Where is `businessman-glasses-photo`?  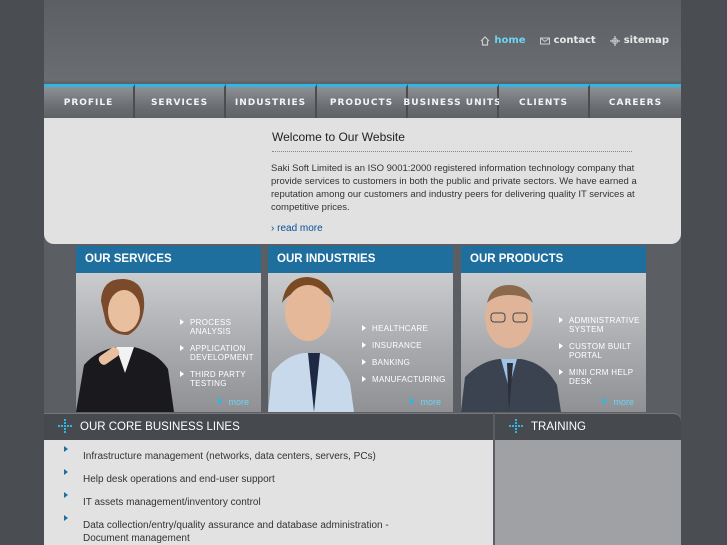
businessman-glasses-photo is located at coordinates (511, 348).